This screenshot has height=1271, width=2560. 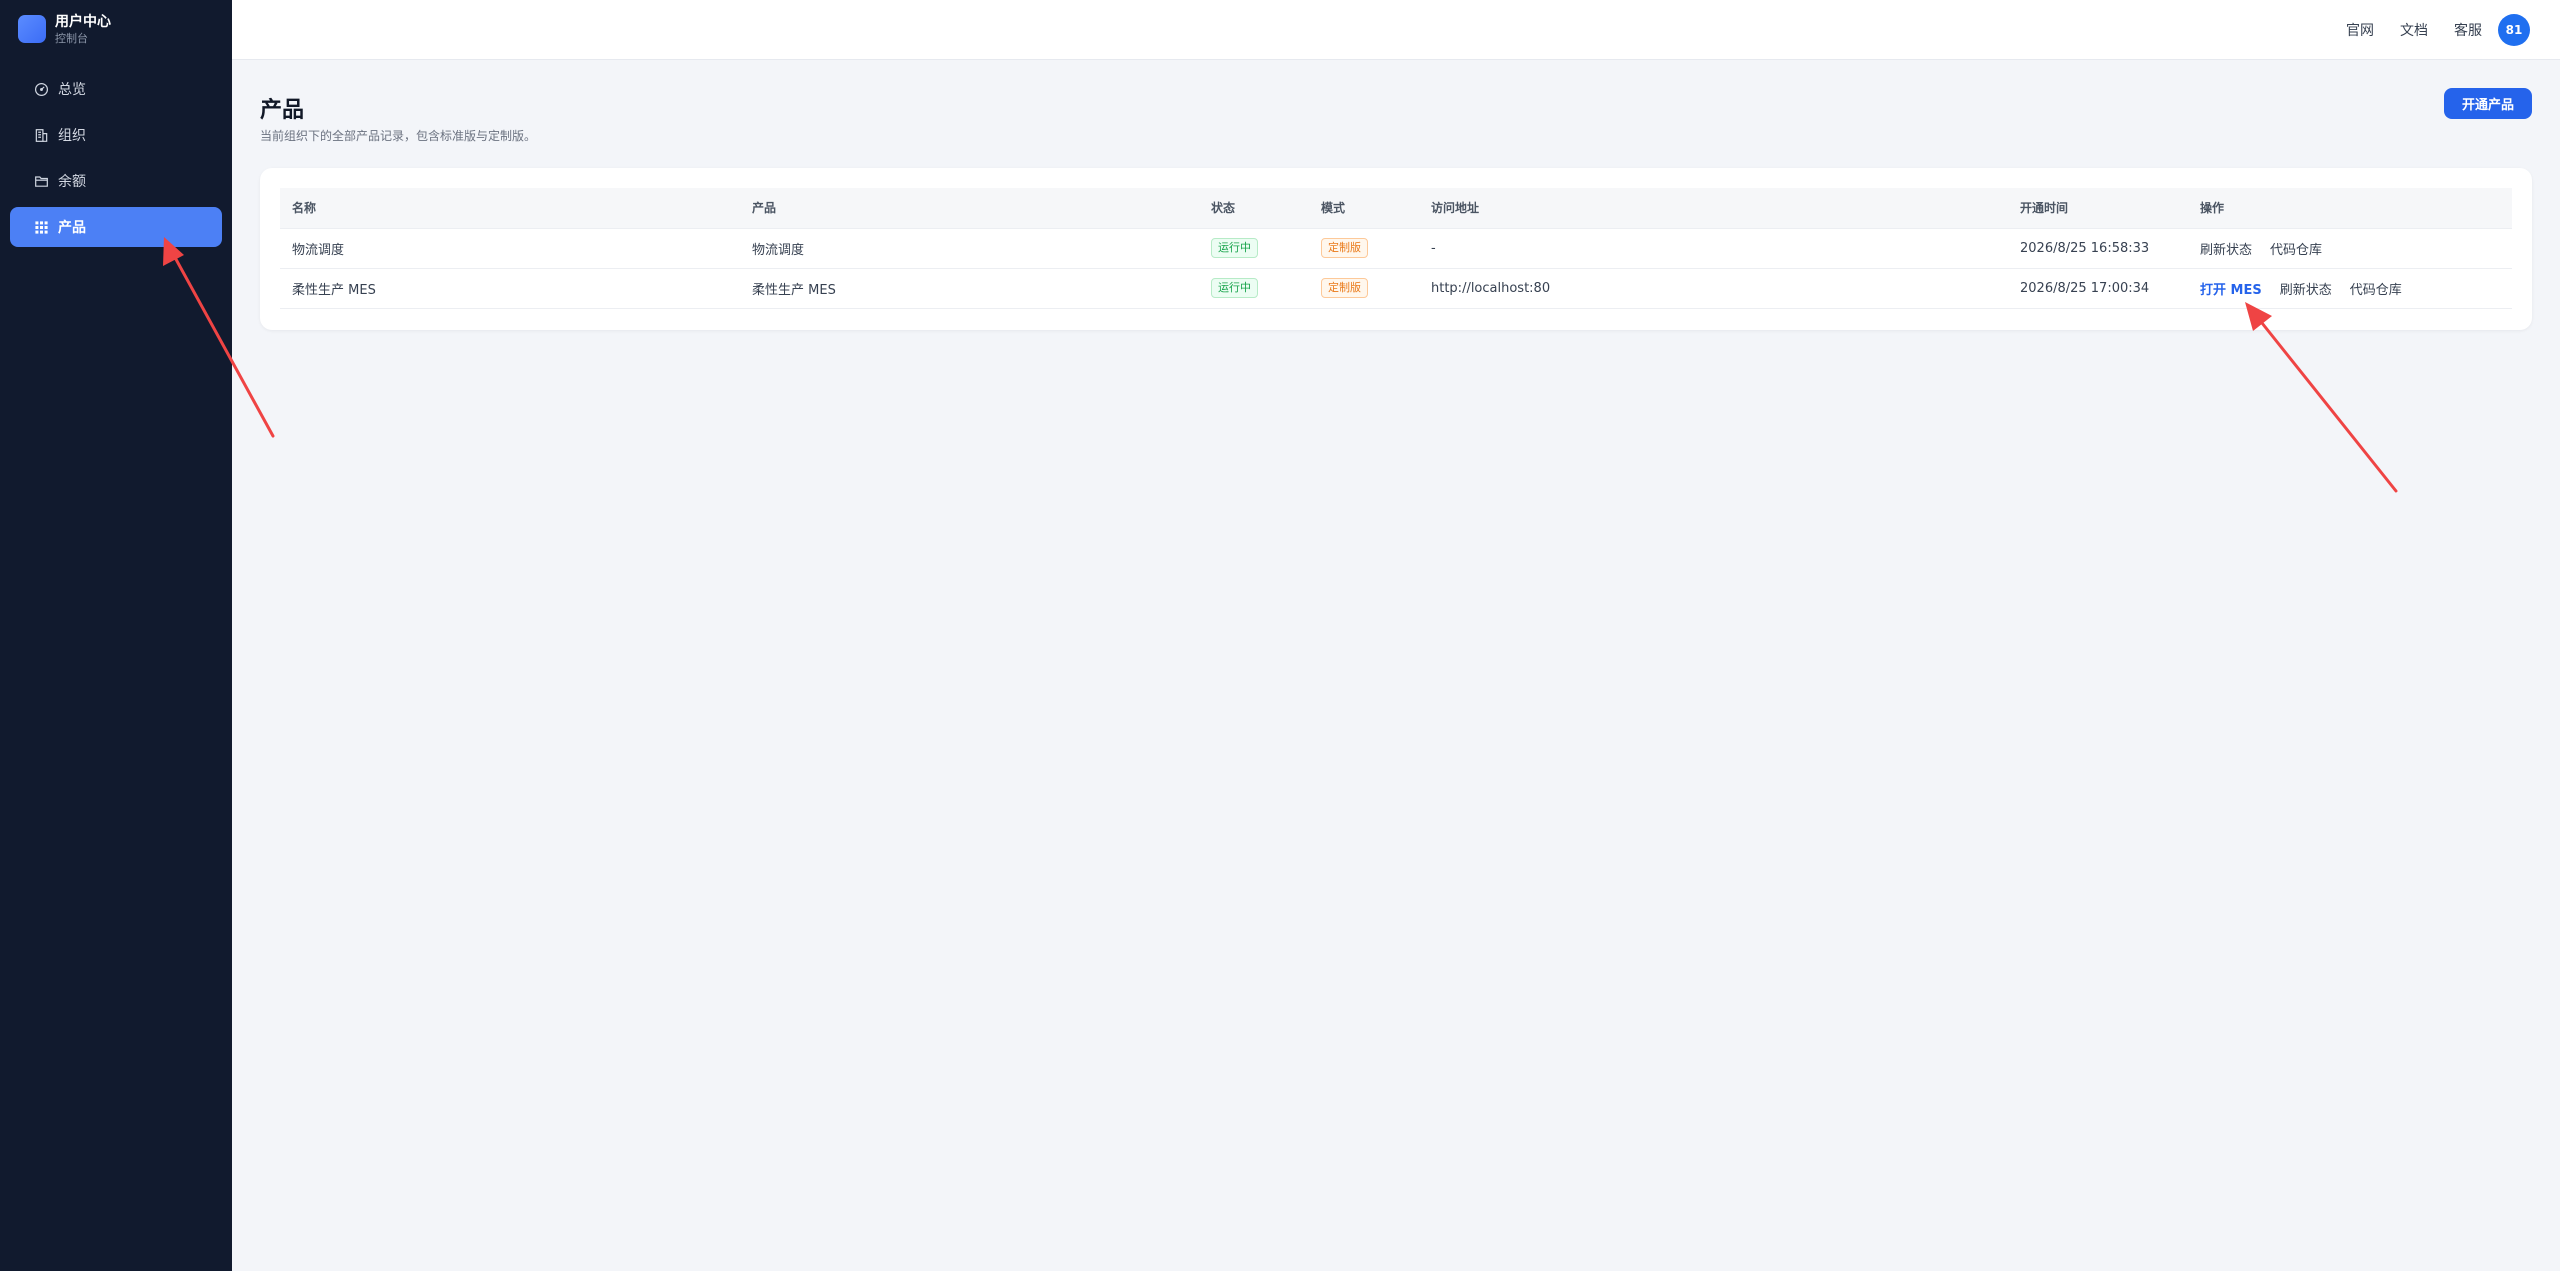 What do you see at coordinates (83, 21) in the screenshot?
I see `brand-title: 用户中心` at bounding box center [83, 21].